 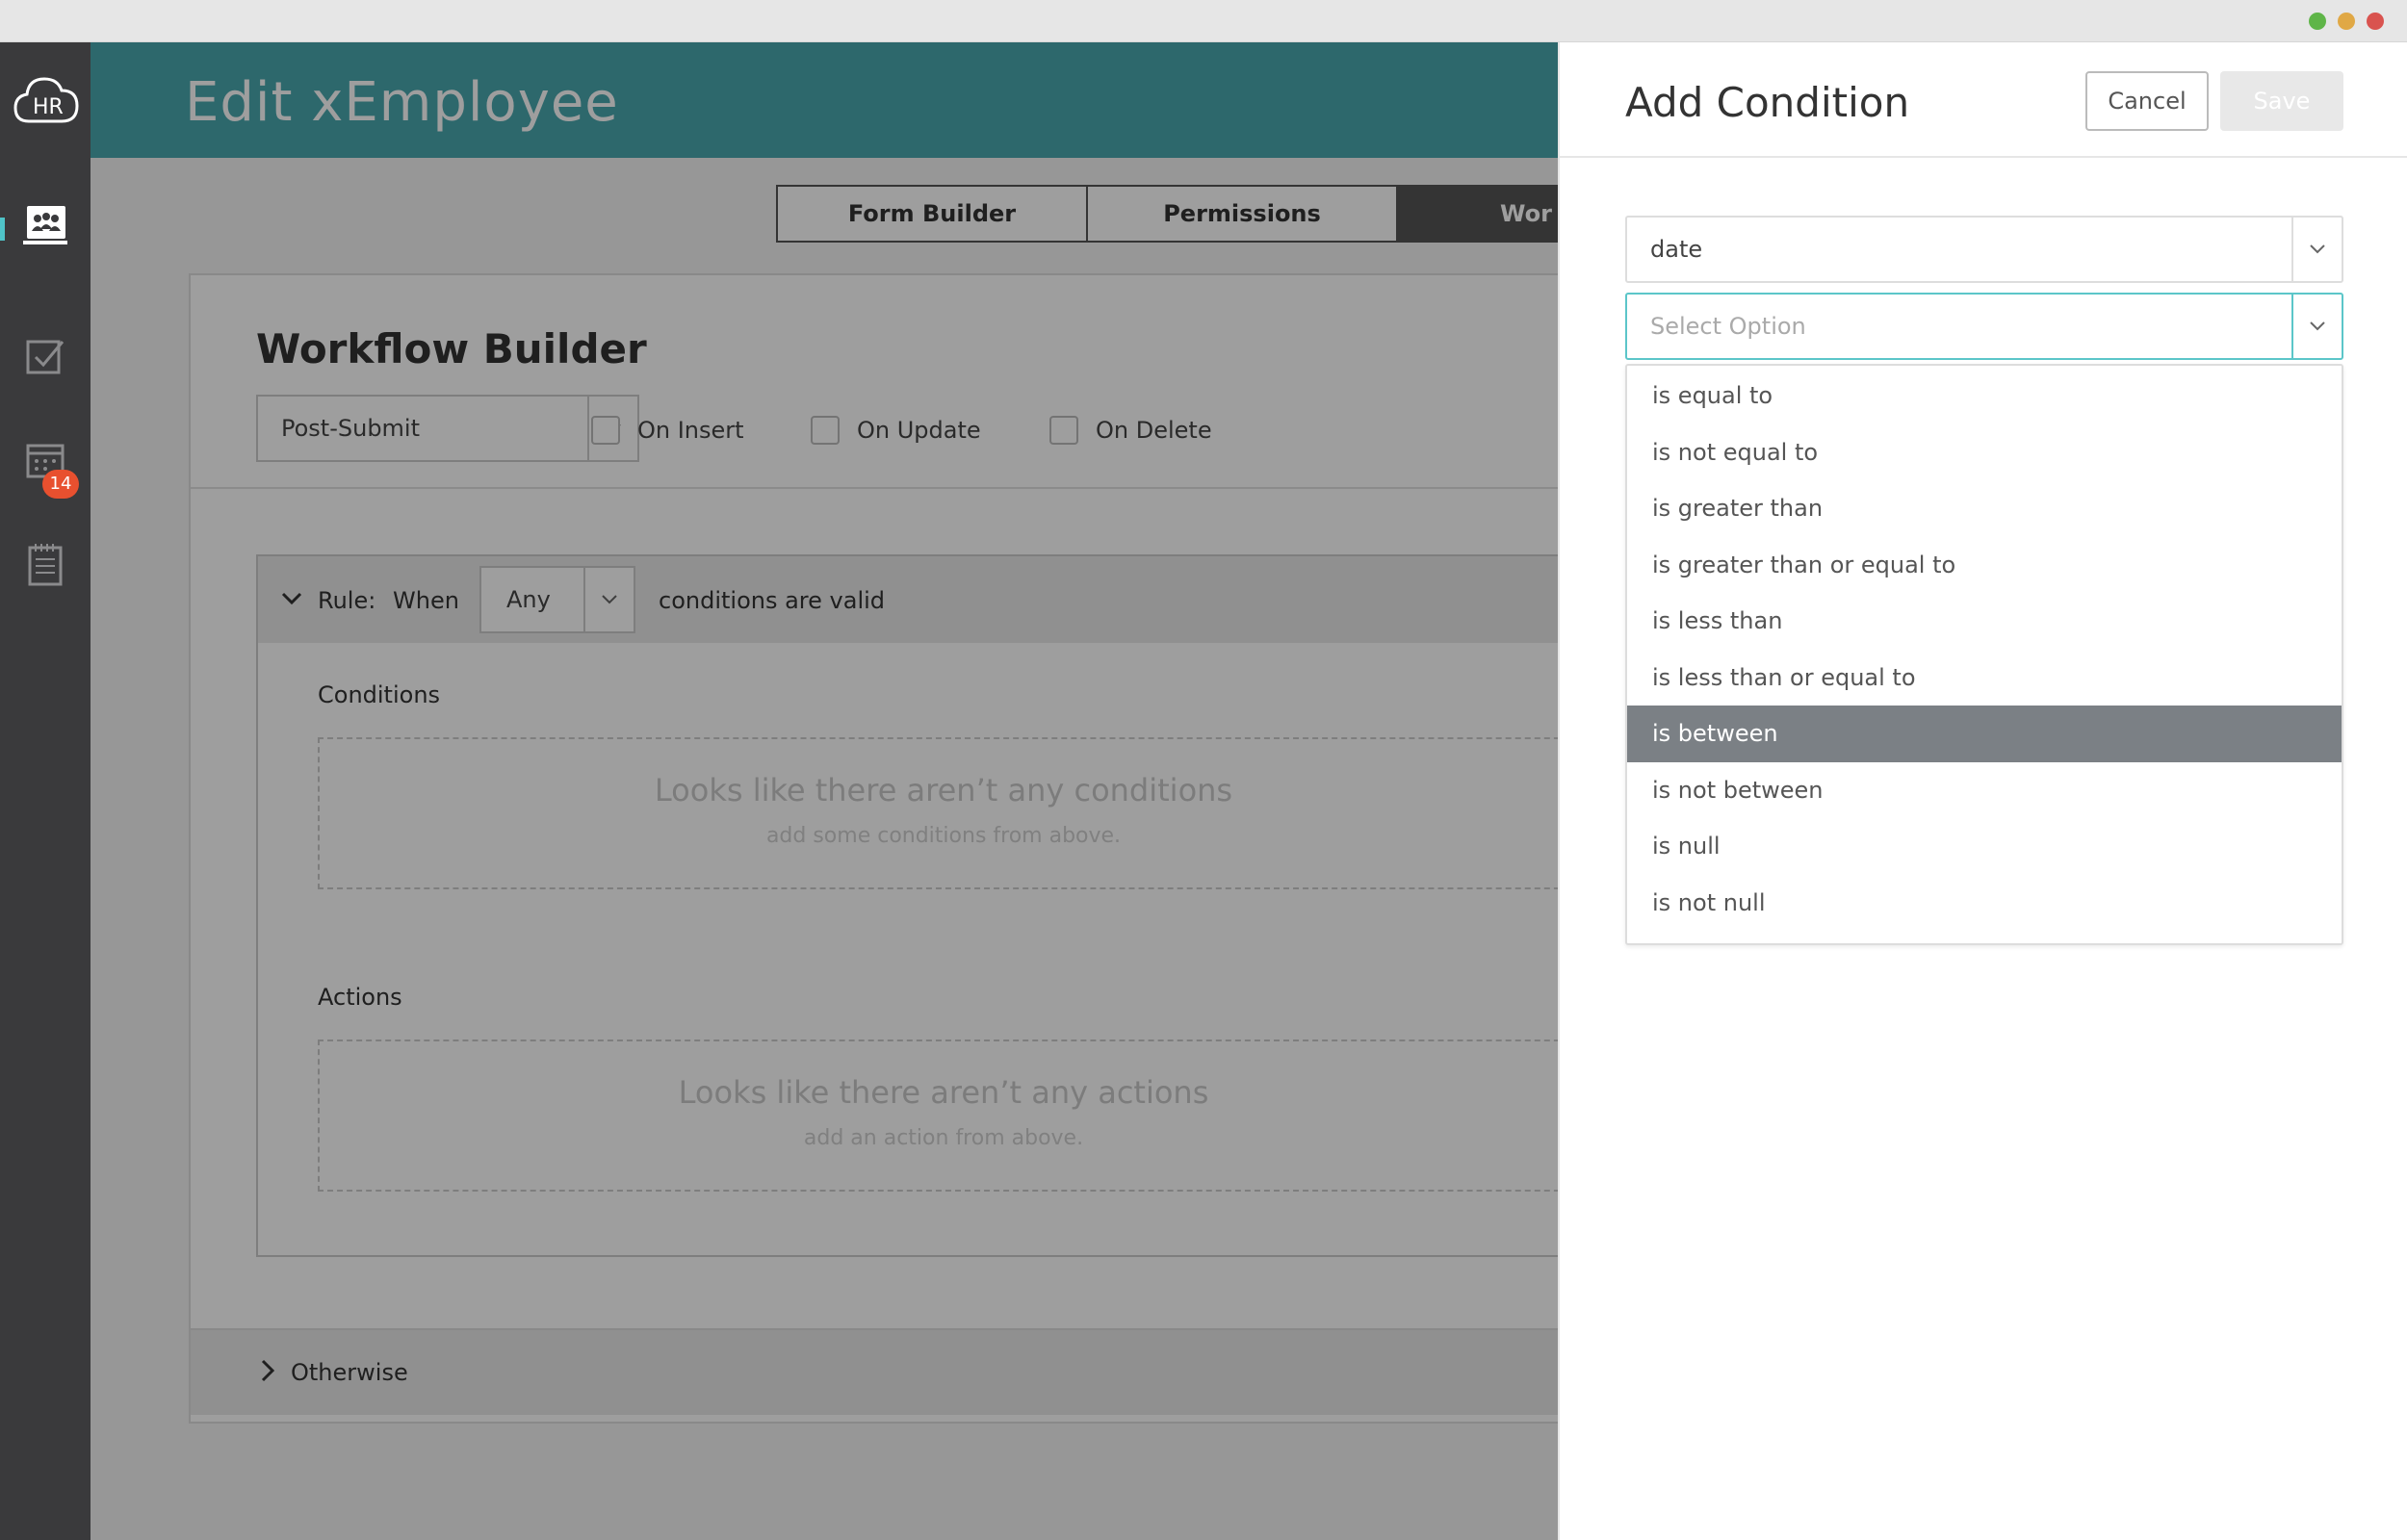 I want to click on option-is-less-than: is less than, so click(x=1984, y=621).